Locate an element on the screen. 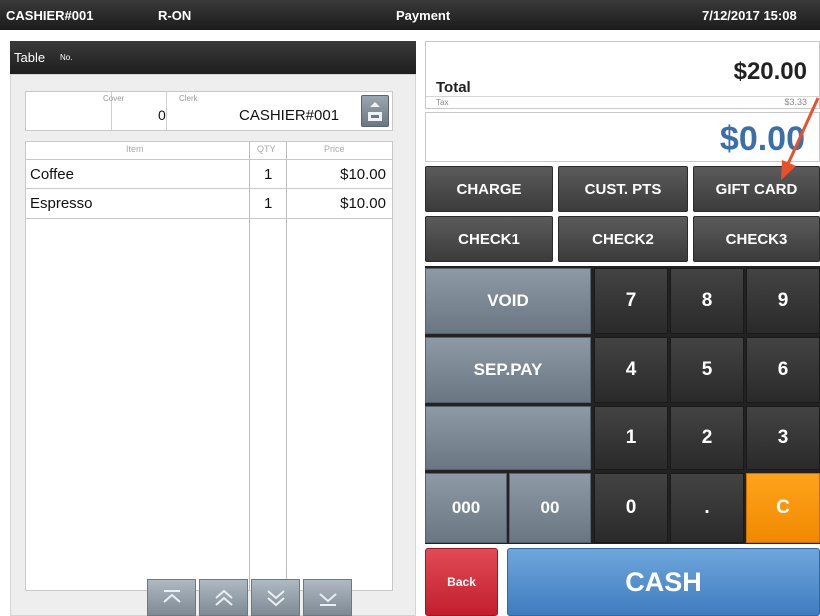 The image size is (820, 616). scroll-bottom-button is located at coordinates (327, 597).